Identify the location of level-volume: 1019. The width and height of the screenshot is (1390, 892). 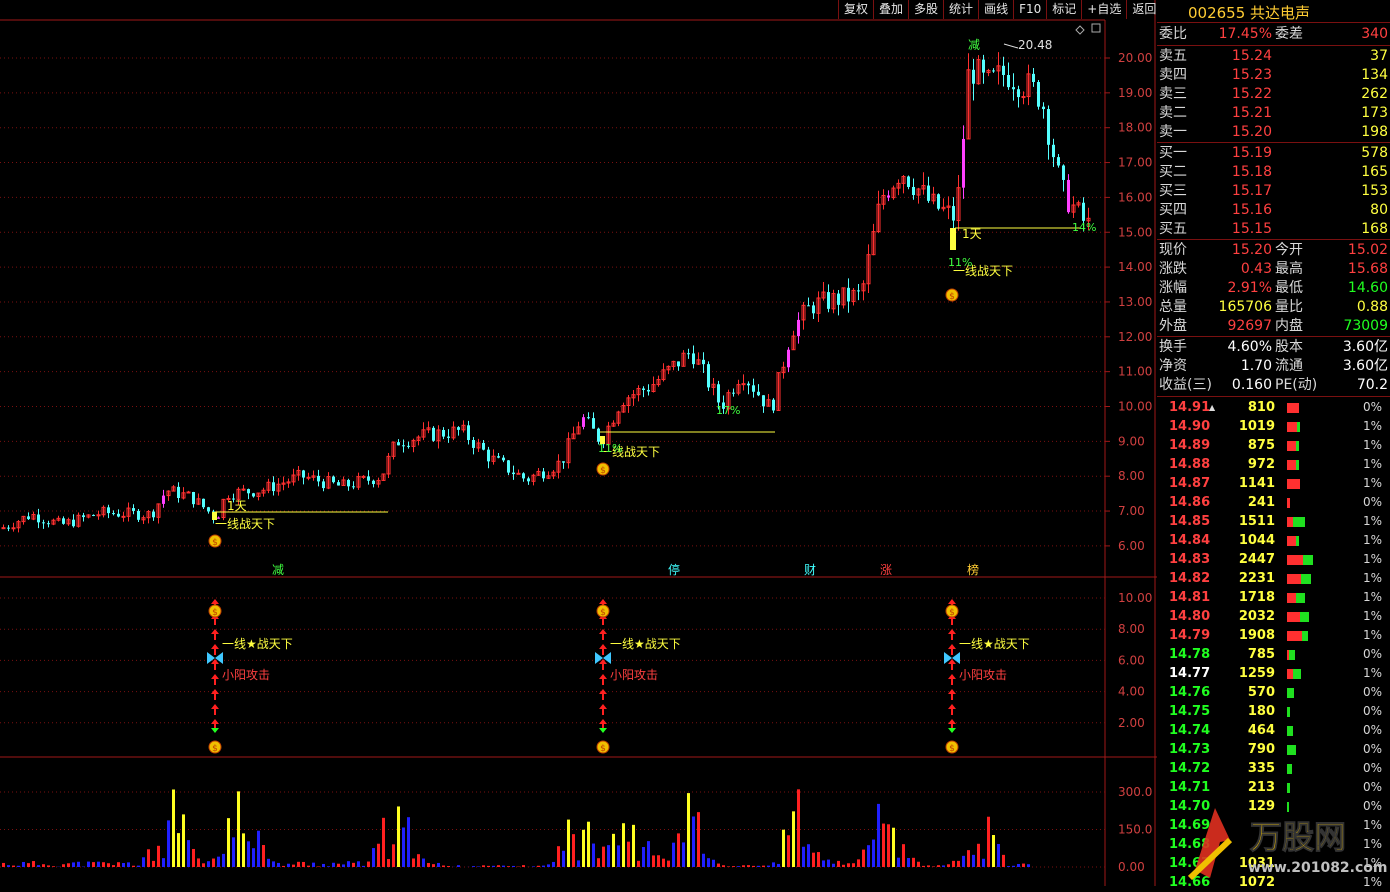
(1257, 426).